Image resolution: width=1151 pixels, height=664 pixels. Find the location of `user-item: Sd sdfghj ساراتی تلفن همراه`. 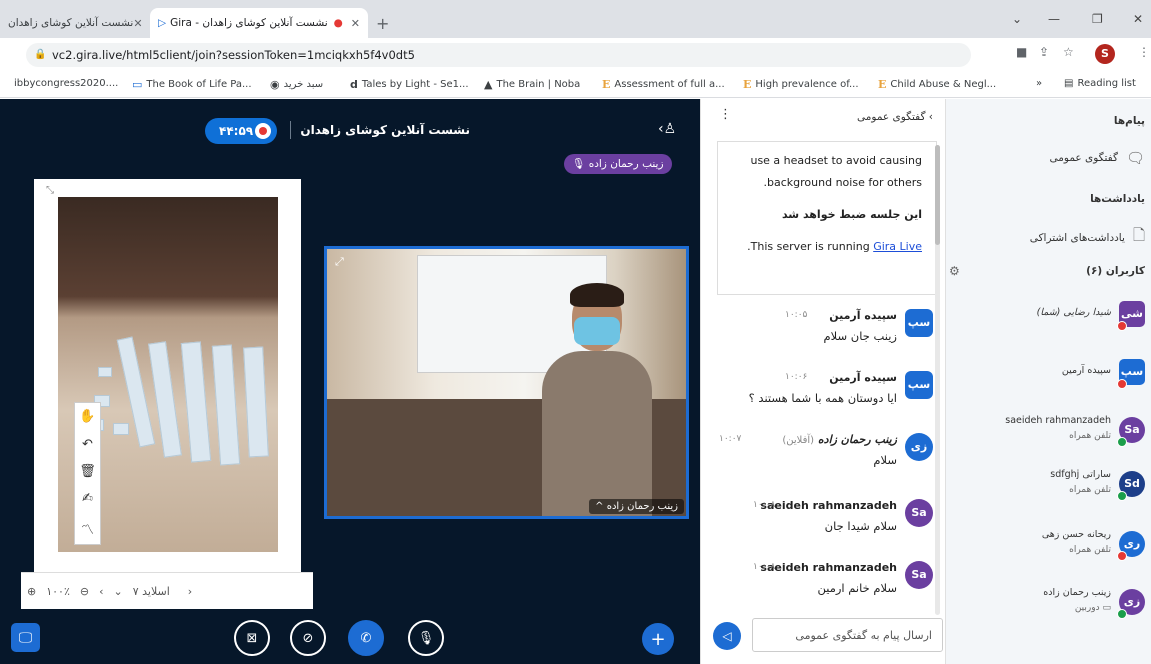

user-item: Sd sdfghj ساراتی تلفن همراه is located at coordinates (1051, 485).